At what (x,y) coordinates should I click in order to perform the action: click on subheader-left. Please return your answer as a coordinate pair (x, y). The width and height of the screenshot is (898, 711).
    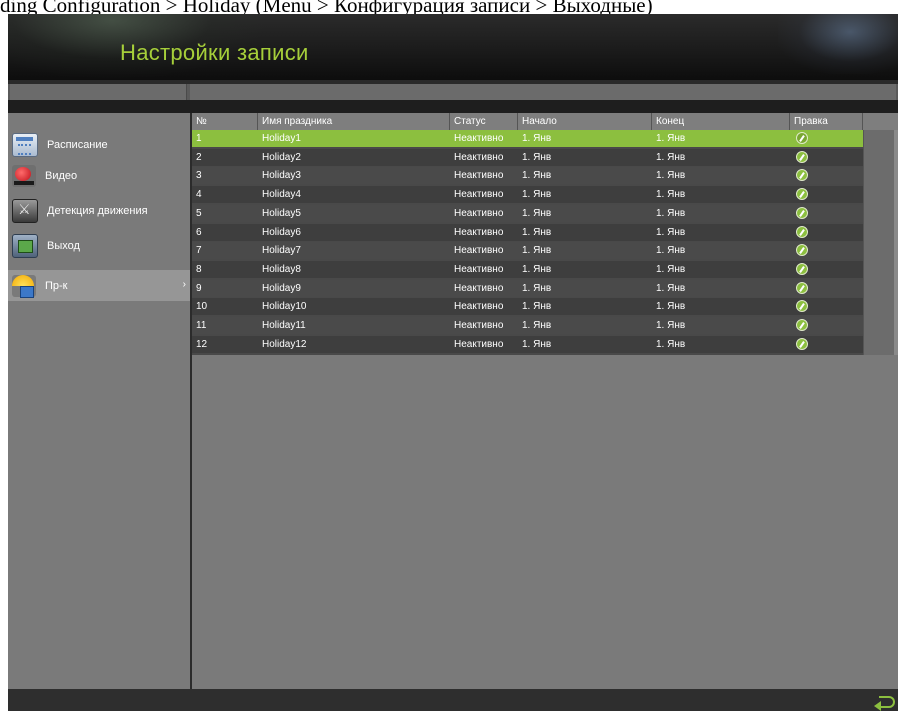
    Looking at the image, I should click on (98, 92).